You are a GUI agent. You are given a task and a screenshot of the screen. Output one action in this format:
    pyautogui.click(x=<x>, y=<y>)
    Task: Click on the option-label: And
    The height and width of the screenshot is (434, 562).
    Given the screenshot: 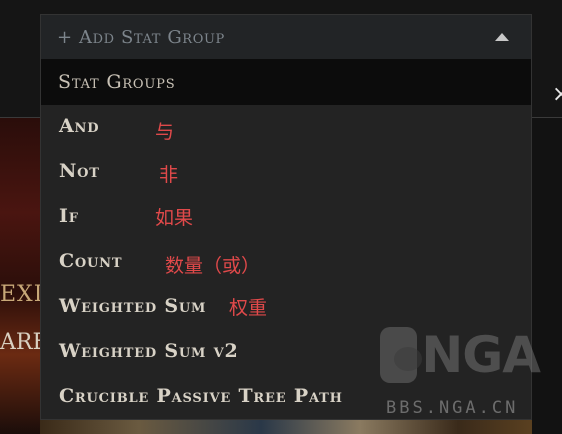 What is the action you would take?
    pyautogui.click(x=79, y=126)
    